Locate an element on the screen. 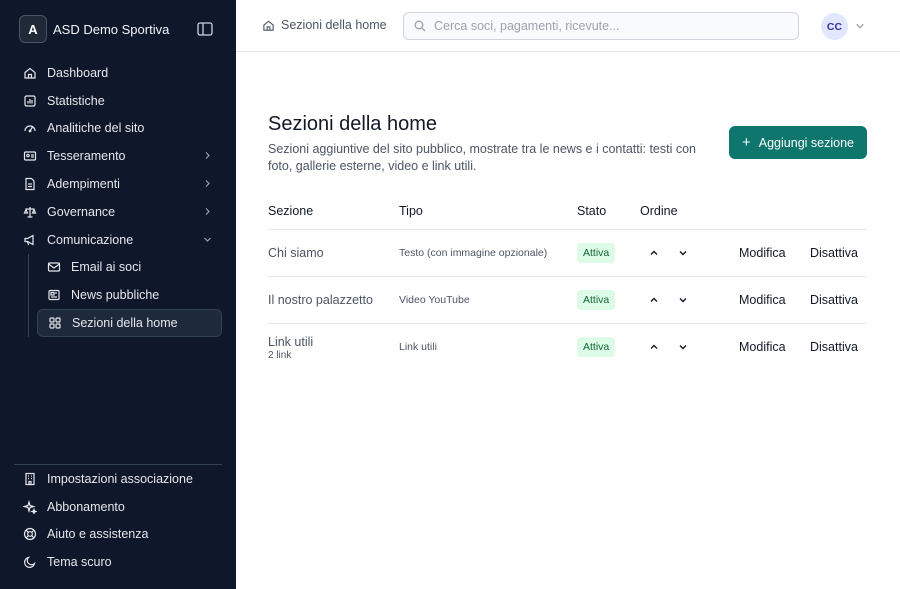 This screenshot has height=589, width=900. sidebar-item-analitiche: Analitiche del sito is located at coordinates (118, 129).